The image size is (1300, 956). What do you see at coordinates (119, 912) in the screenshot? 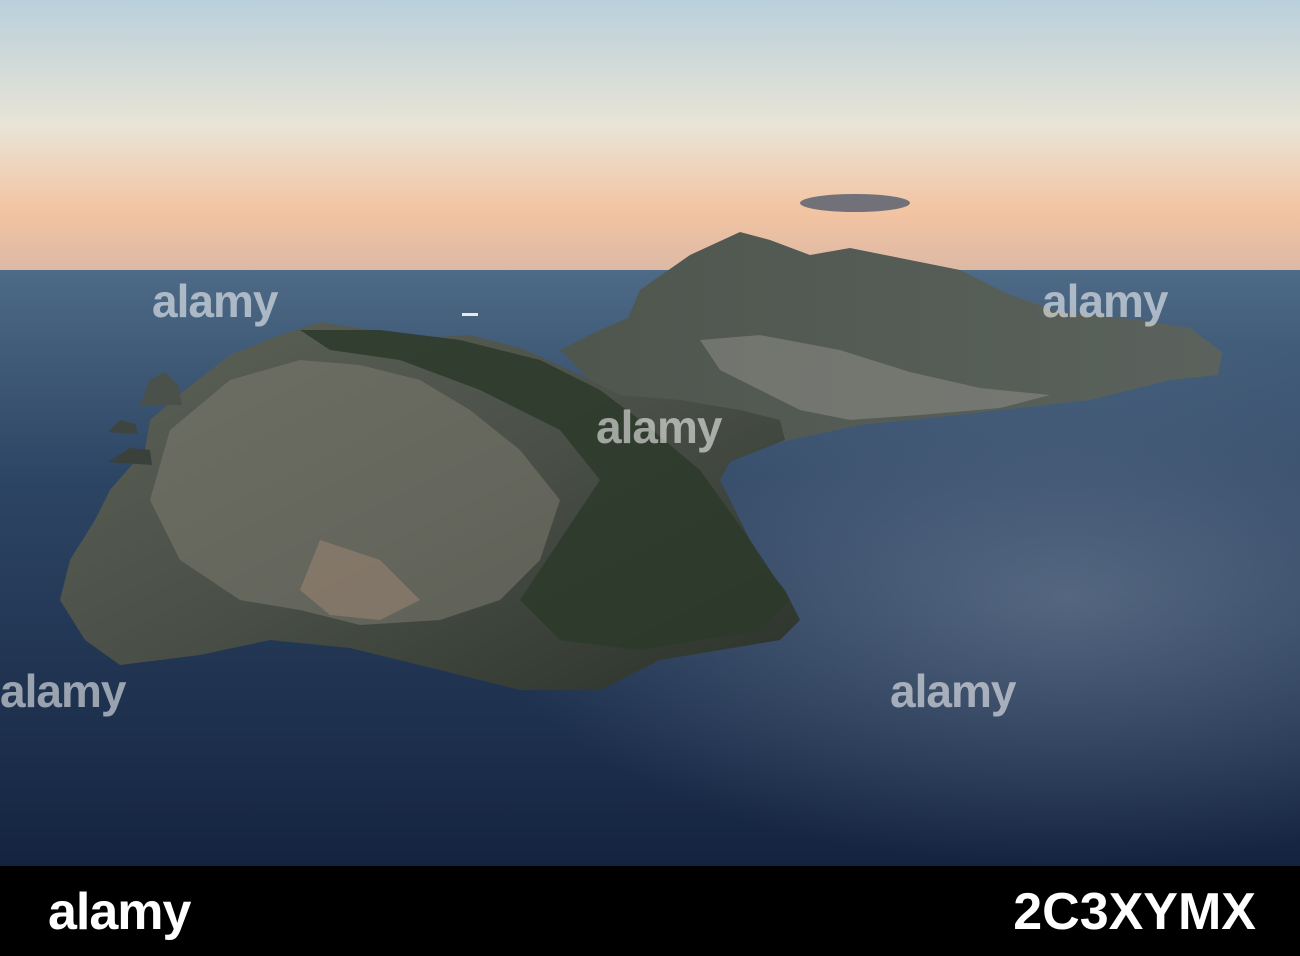
I see `footer-logo: alamy` at bounding box center [119, 912].